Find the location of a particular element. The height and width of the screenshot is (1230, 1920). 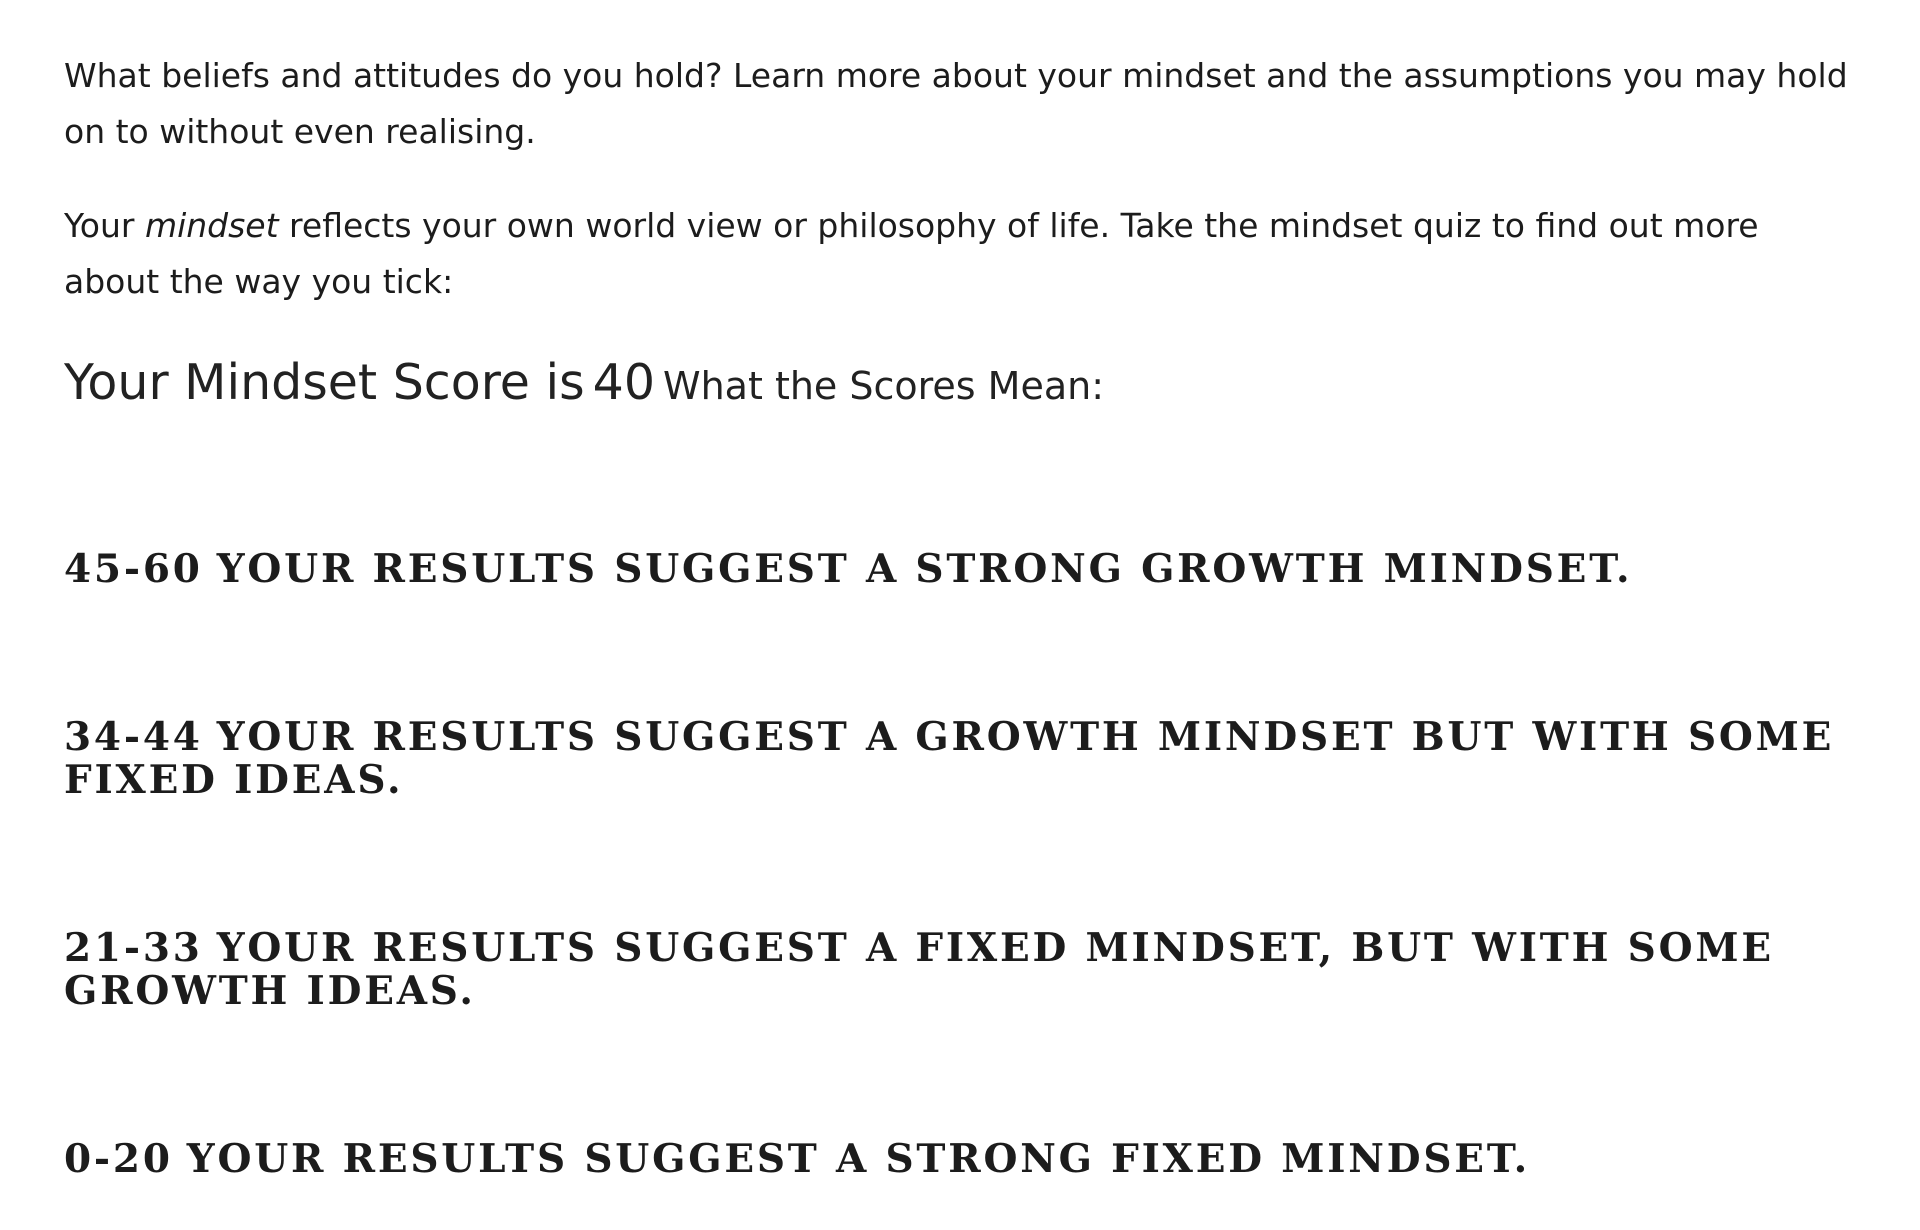

score-range: 21-33 is located at coordinates (133, 948).